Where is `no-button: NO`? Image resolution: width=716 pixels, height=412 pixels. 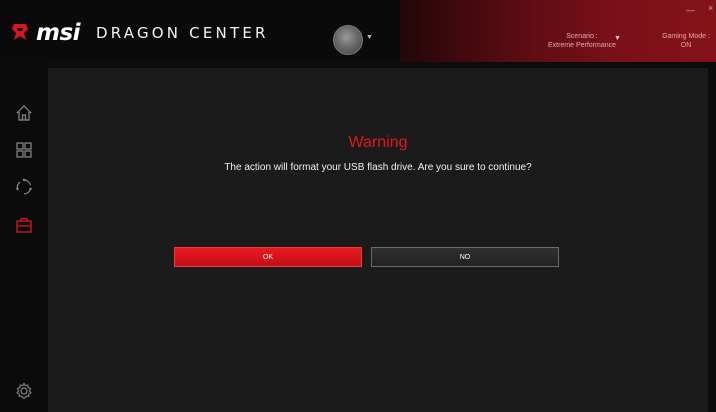
no-button: NO is located at coordinates (465, 257).